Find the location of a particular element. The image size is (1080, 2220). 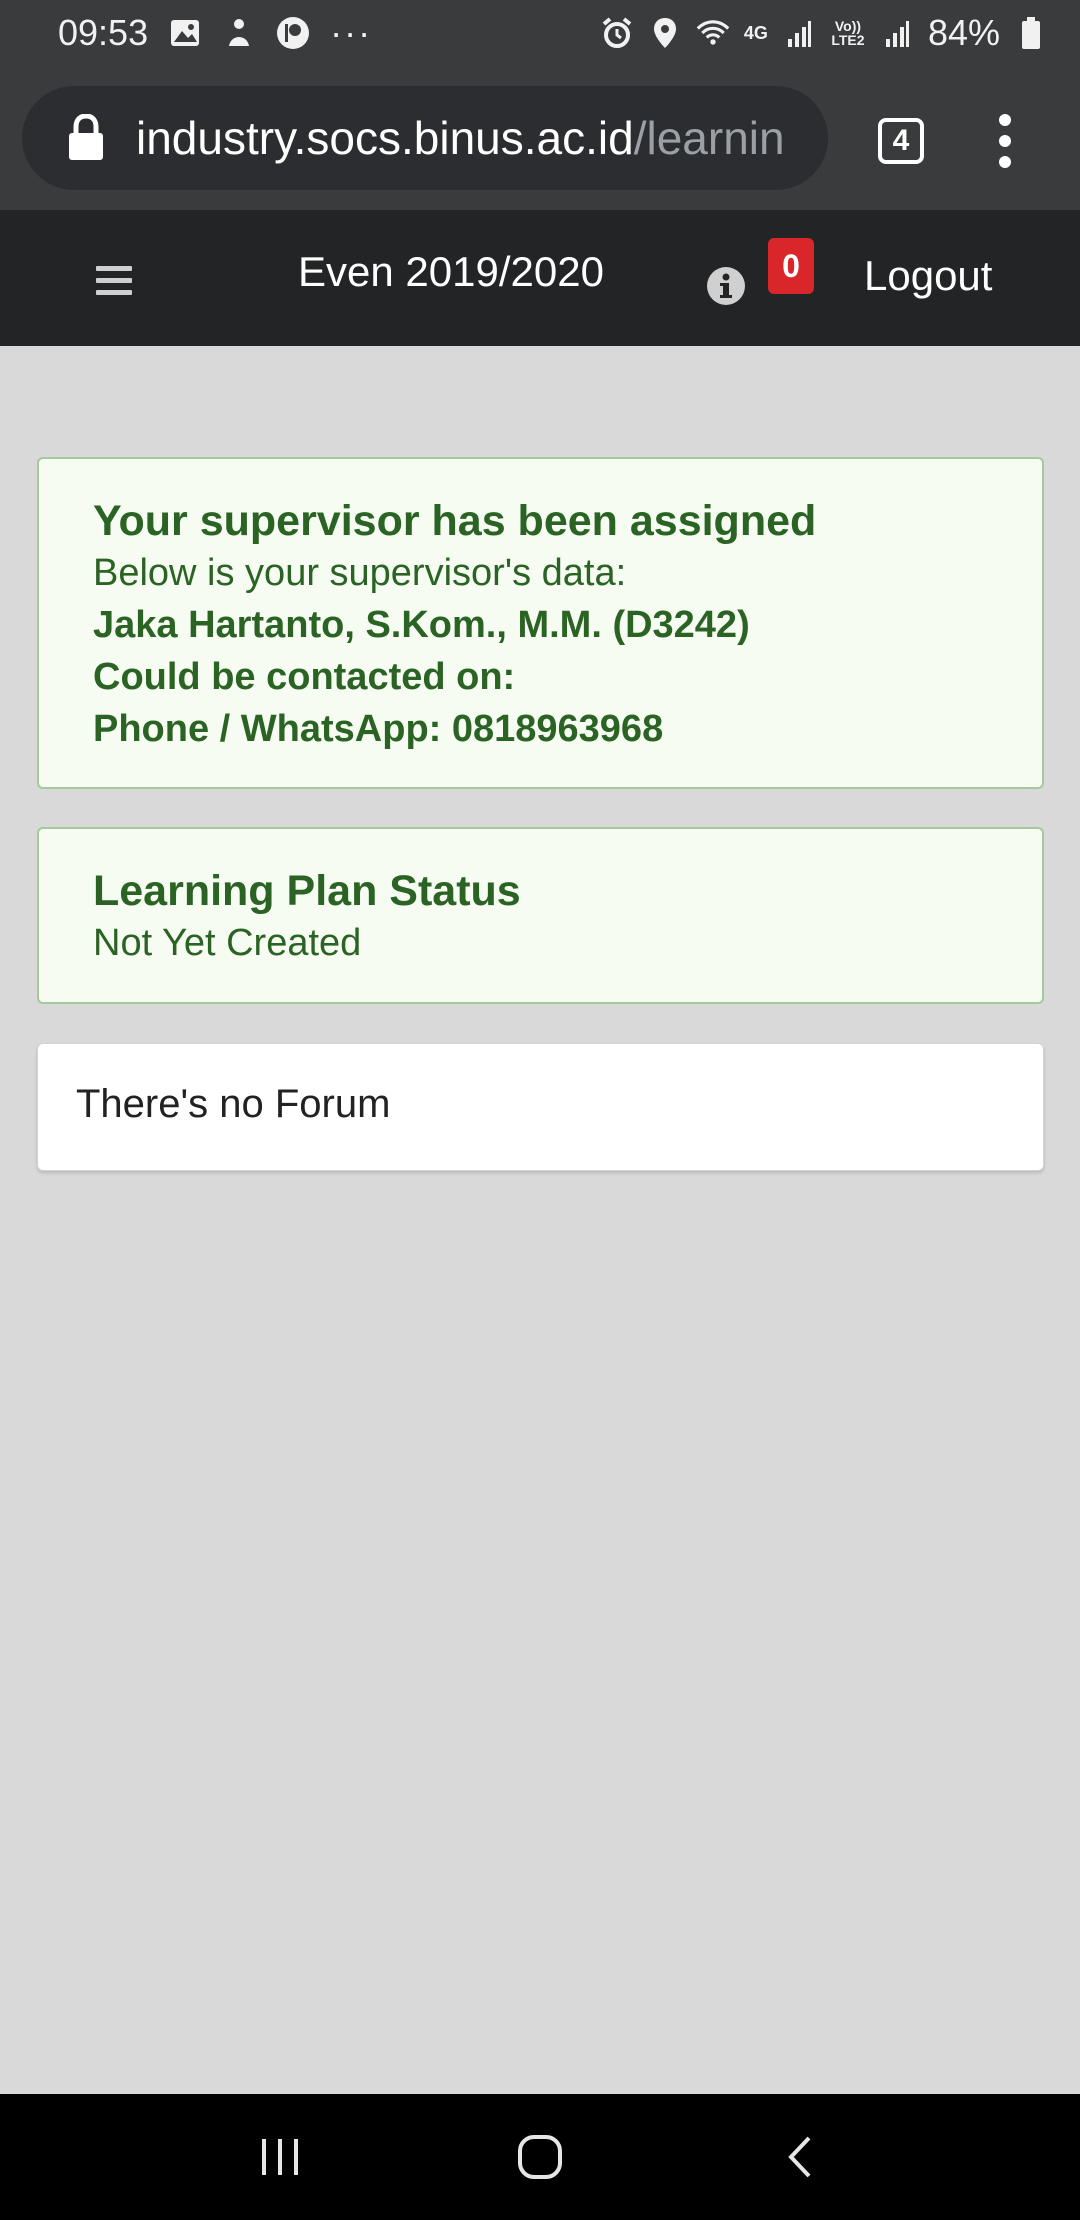

home-icon is located at coordinates (540, 2157).